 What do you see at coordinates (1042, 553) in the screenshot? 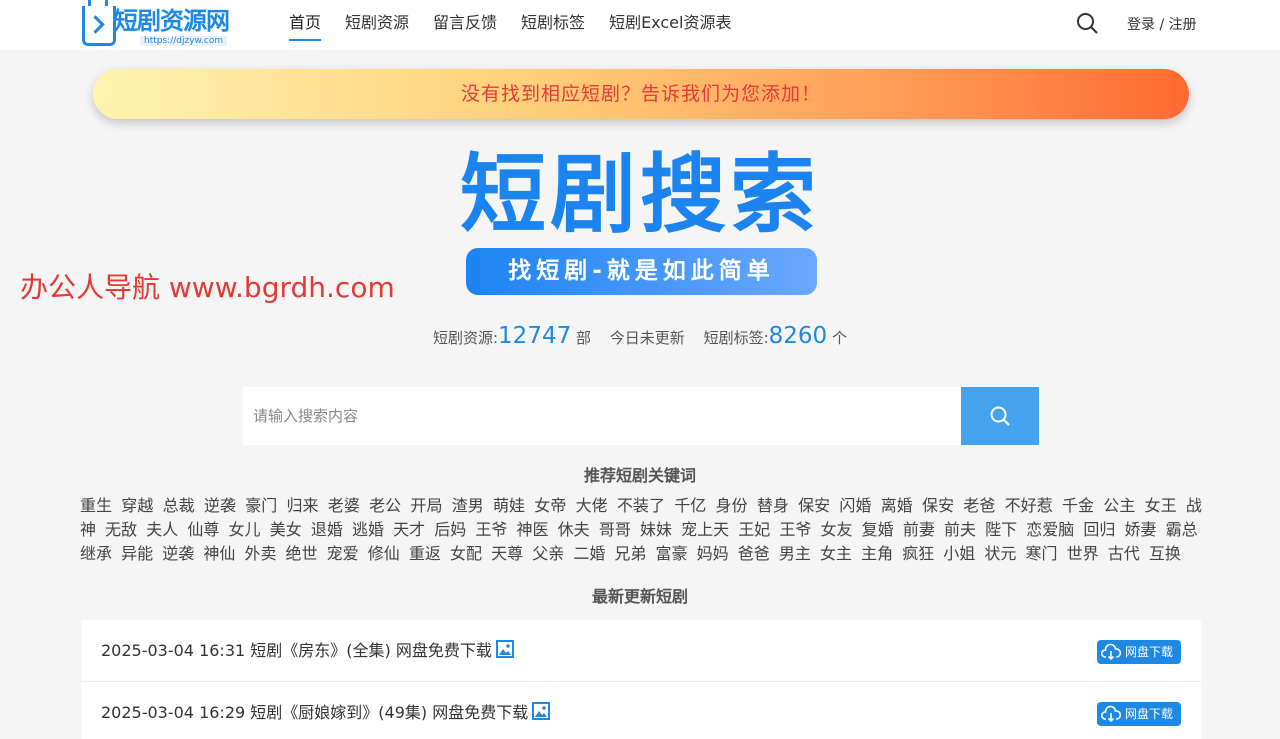
I see `keyword-tag: 寒门` at bounding box center [1042, 553].